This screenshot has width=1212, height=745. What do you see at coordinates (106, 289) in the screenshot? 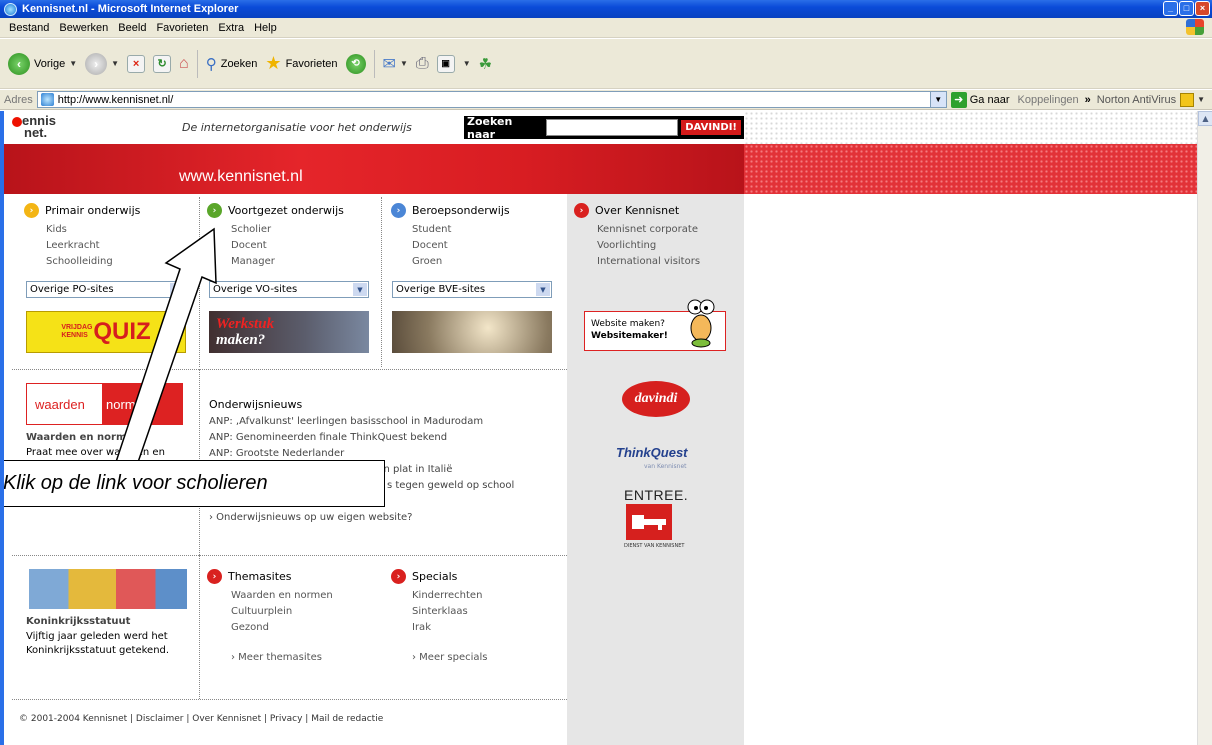
I see `po-sites-select: Overige PO-sites ▼` at bounding box center [106, 289].